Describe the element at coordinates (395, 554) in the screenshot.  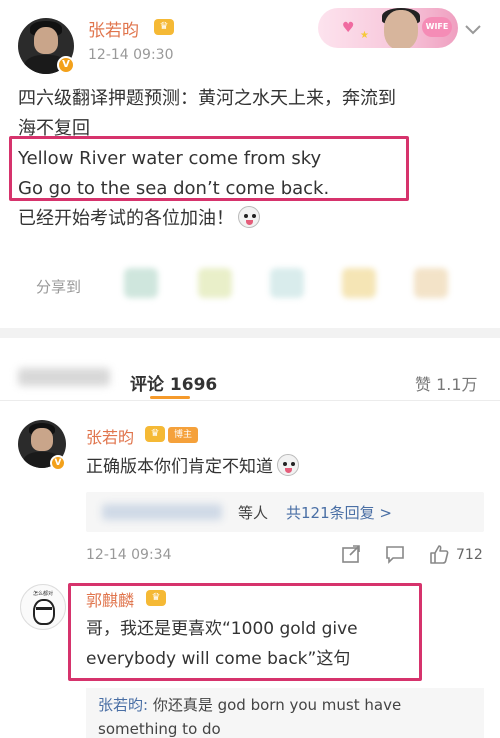
I see `comment-icon` at that location.